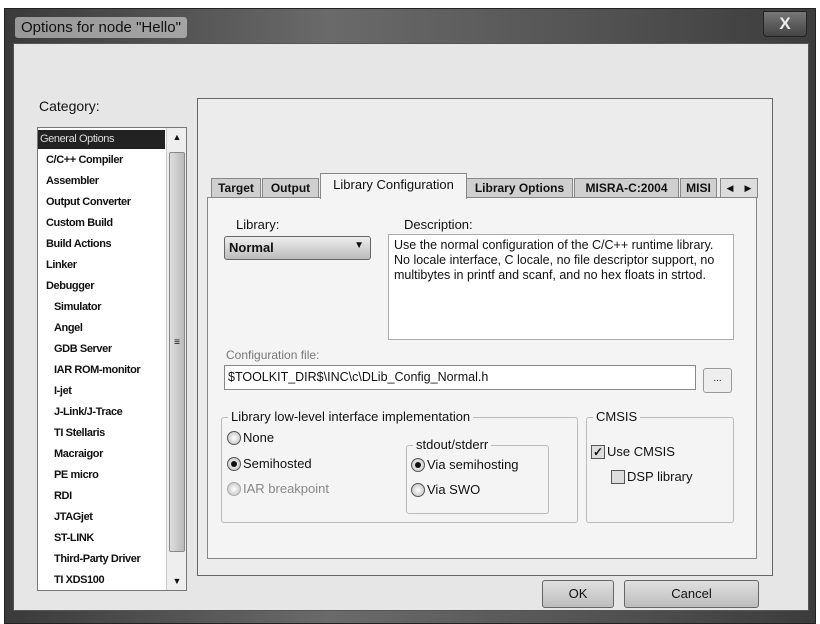 The width and height of the screenshot is (820, 624). I want to click on category-item: General Options, so click(101, 139).